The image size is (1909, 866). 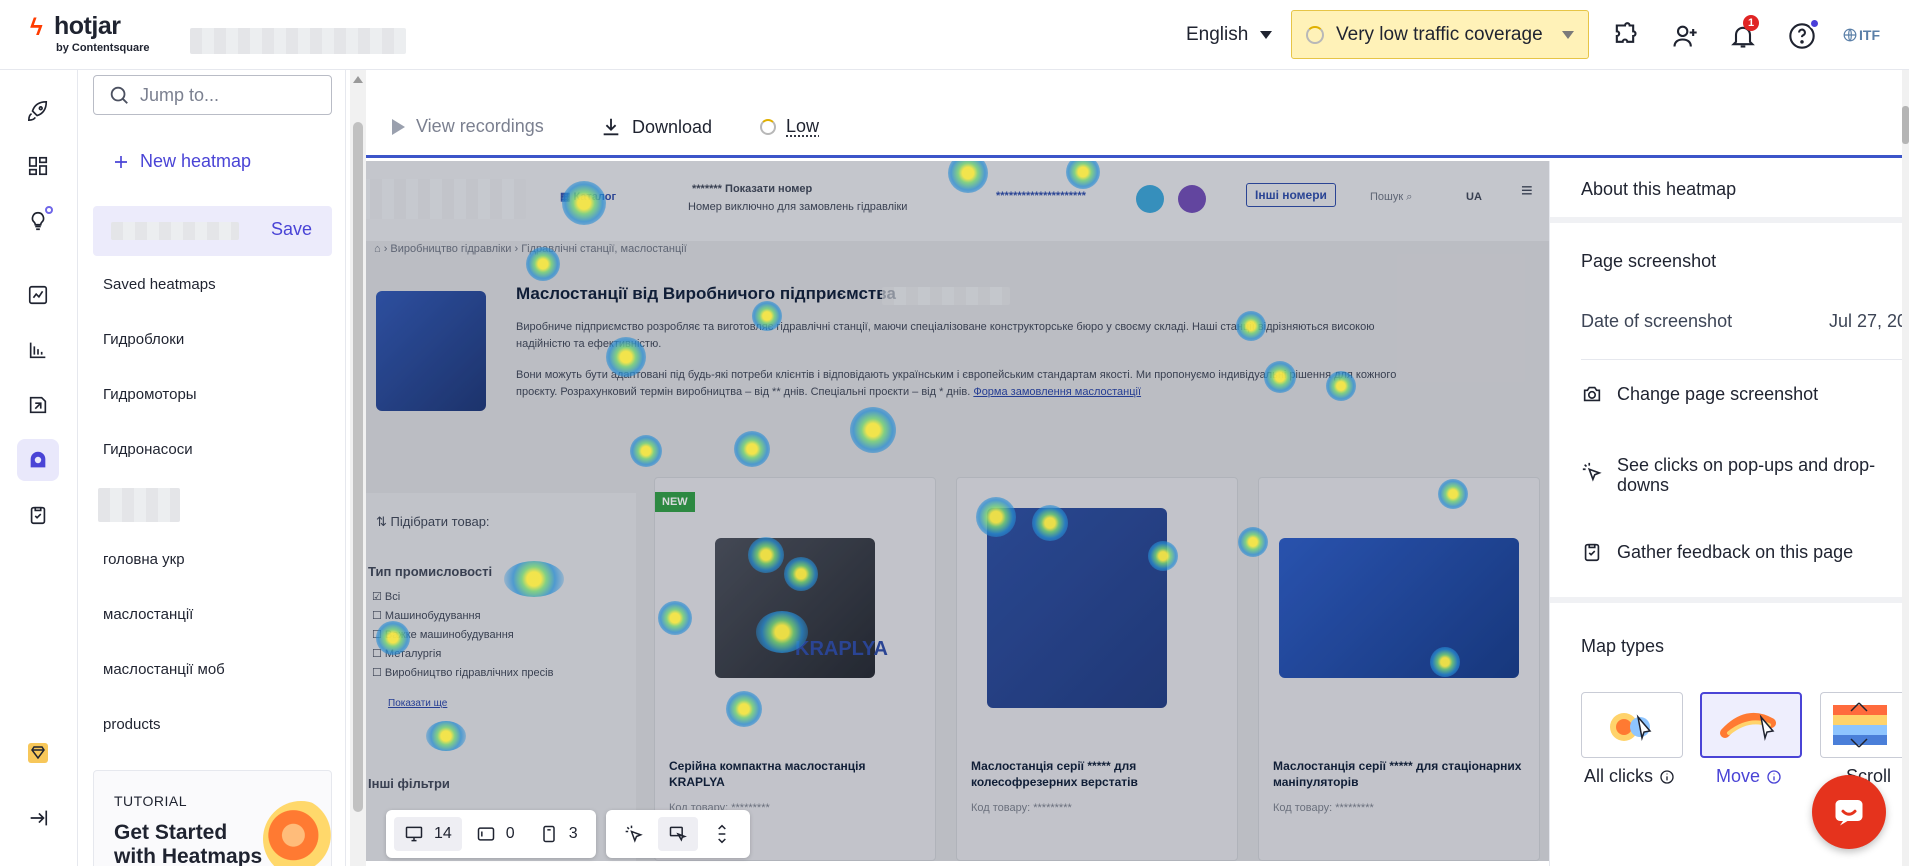 I want to click on map-type-move, so click(x=1751, y=725).